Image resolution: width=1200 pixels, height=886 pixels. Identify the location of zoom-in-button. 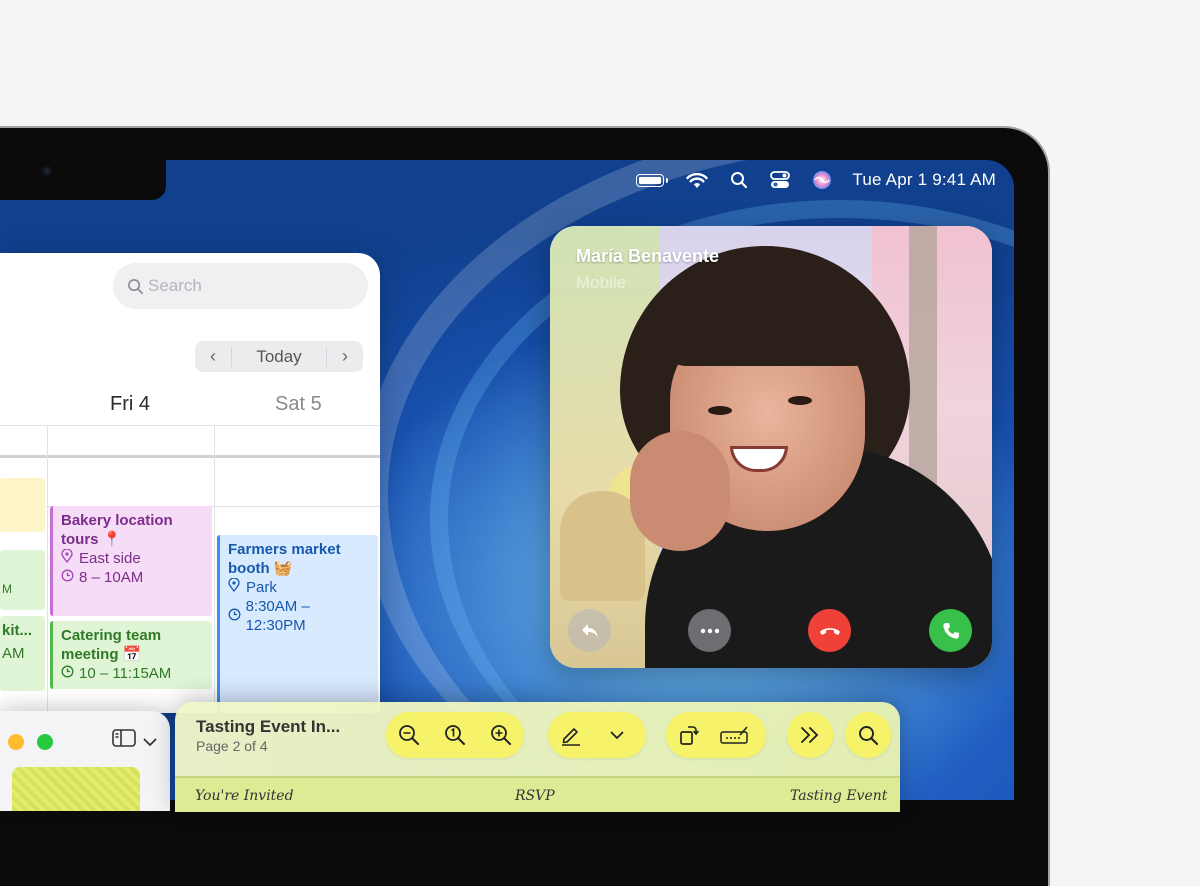
(501, 735).